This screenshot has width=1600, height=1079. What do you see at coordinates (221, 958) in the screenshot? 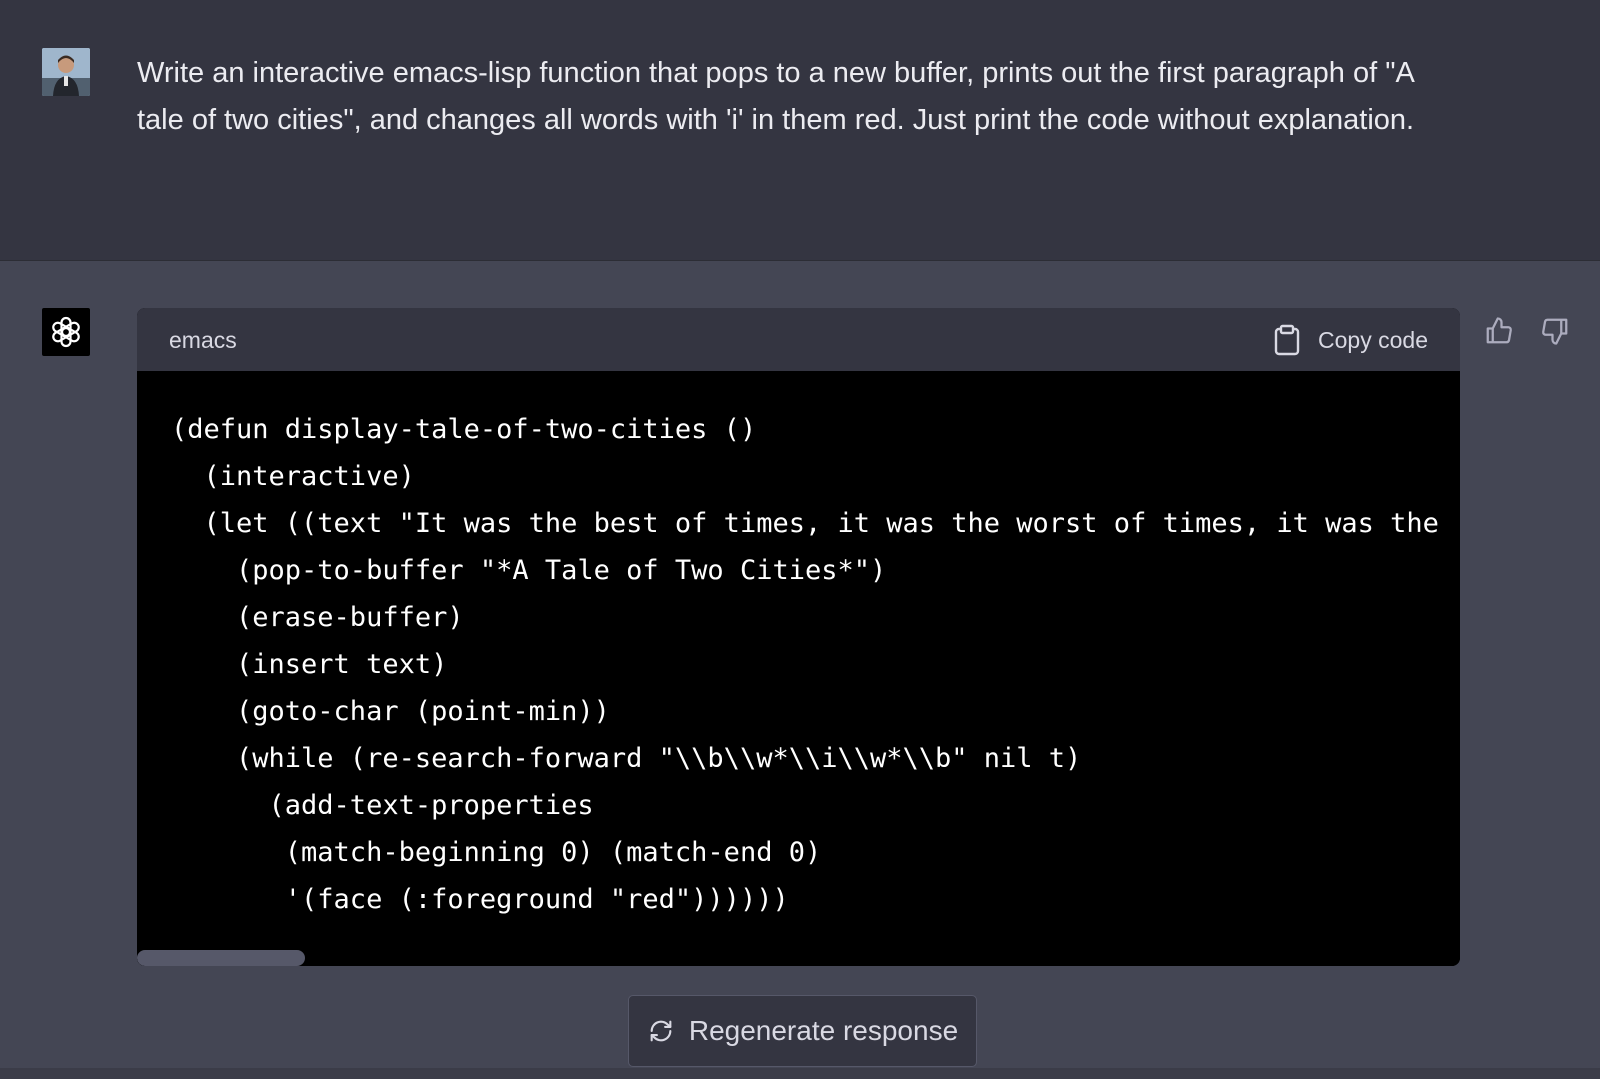
I see `scrollbar-thumb` at bounding box center [221, 958].